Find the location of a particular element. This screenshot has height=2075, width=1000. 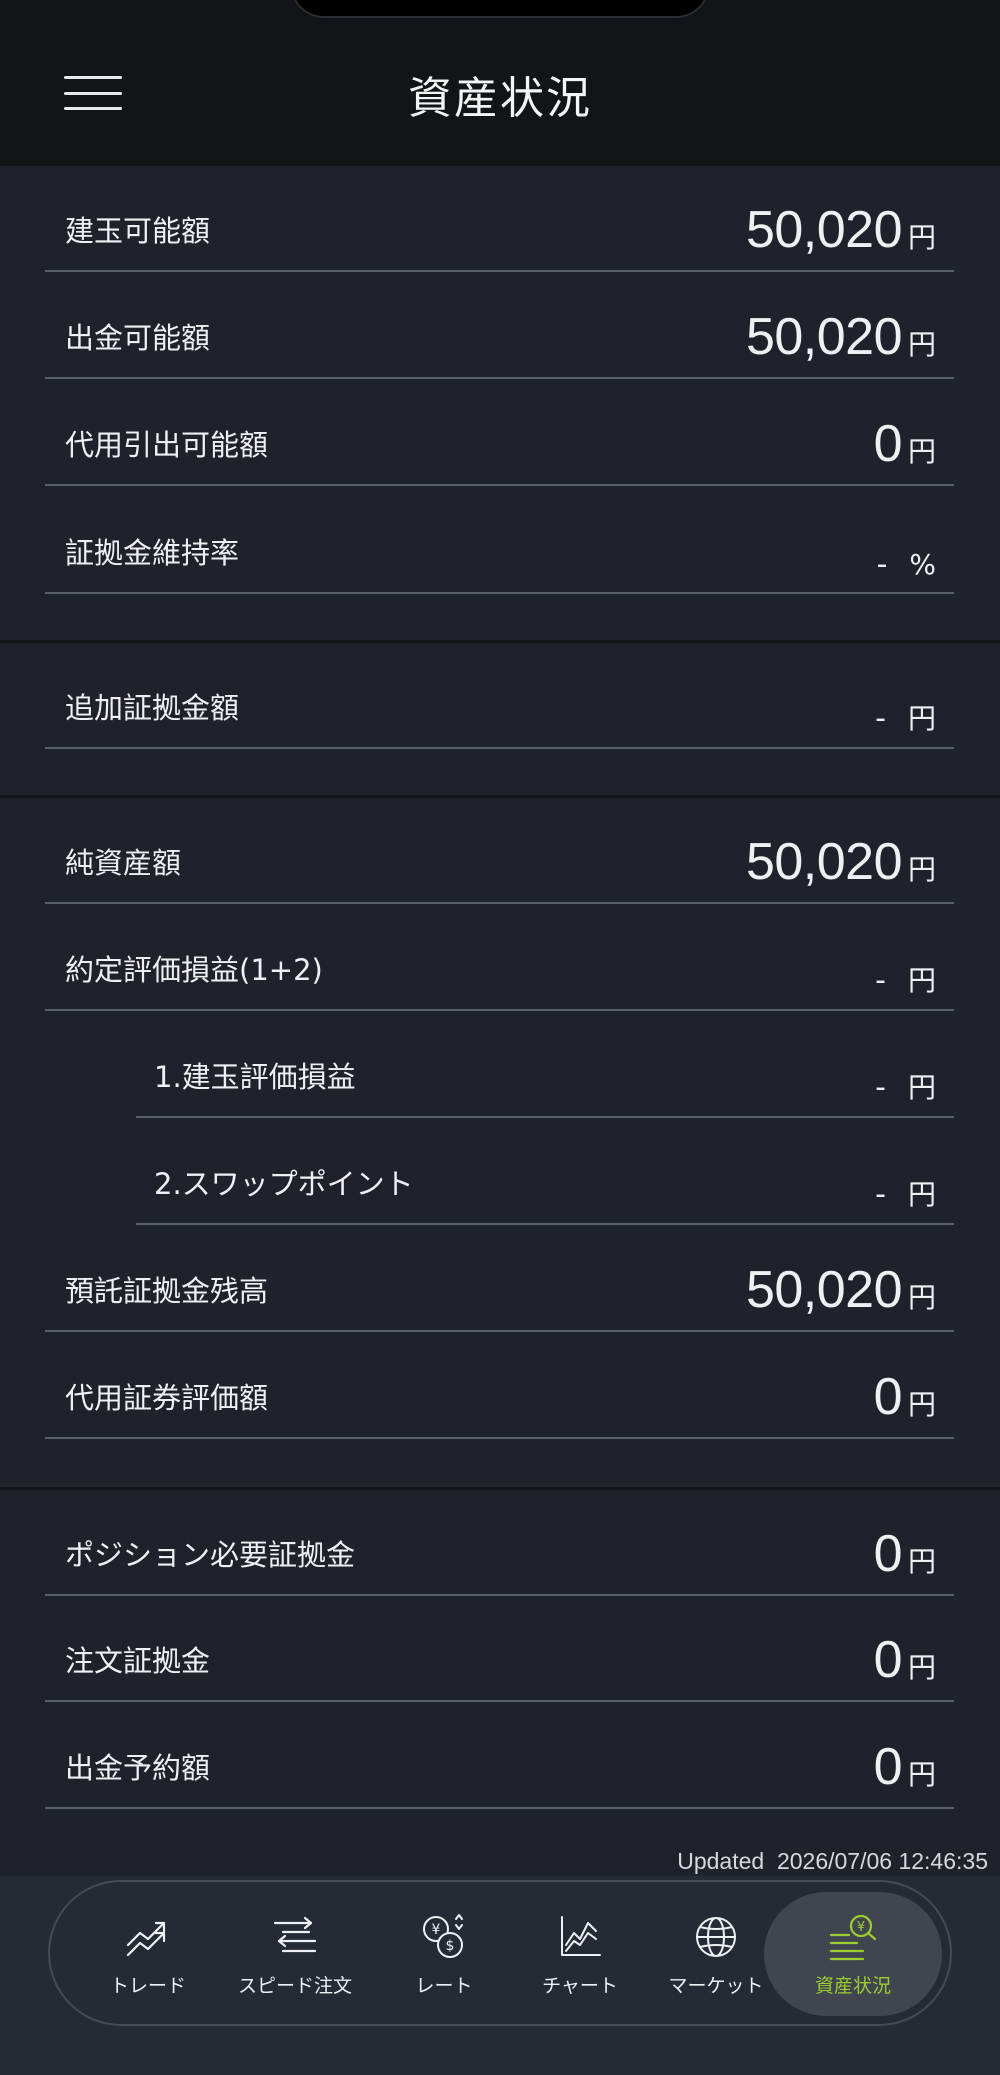

tab-label: 資産状況 is located at coordinates (852, 1985).